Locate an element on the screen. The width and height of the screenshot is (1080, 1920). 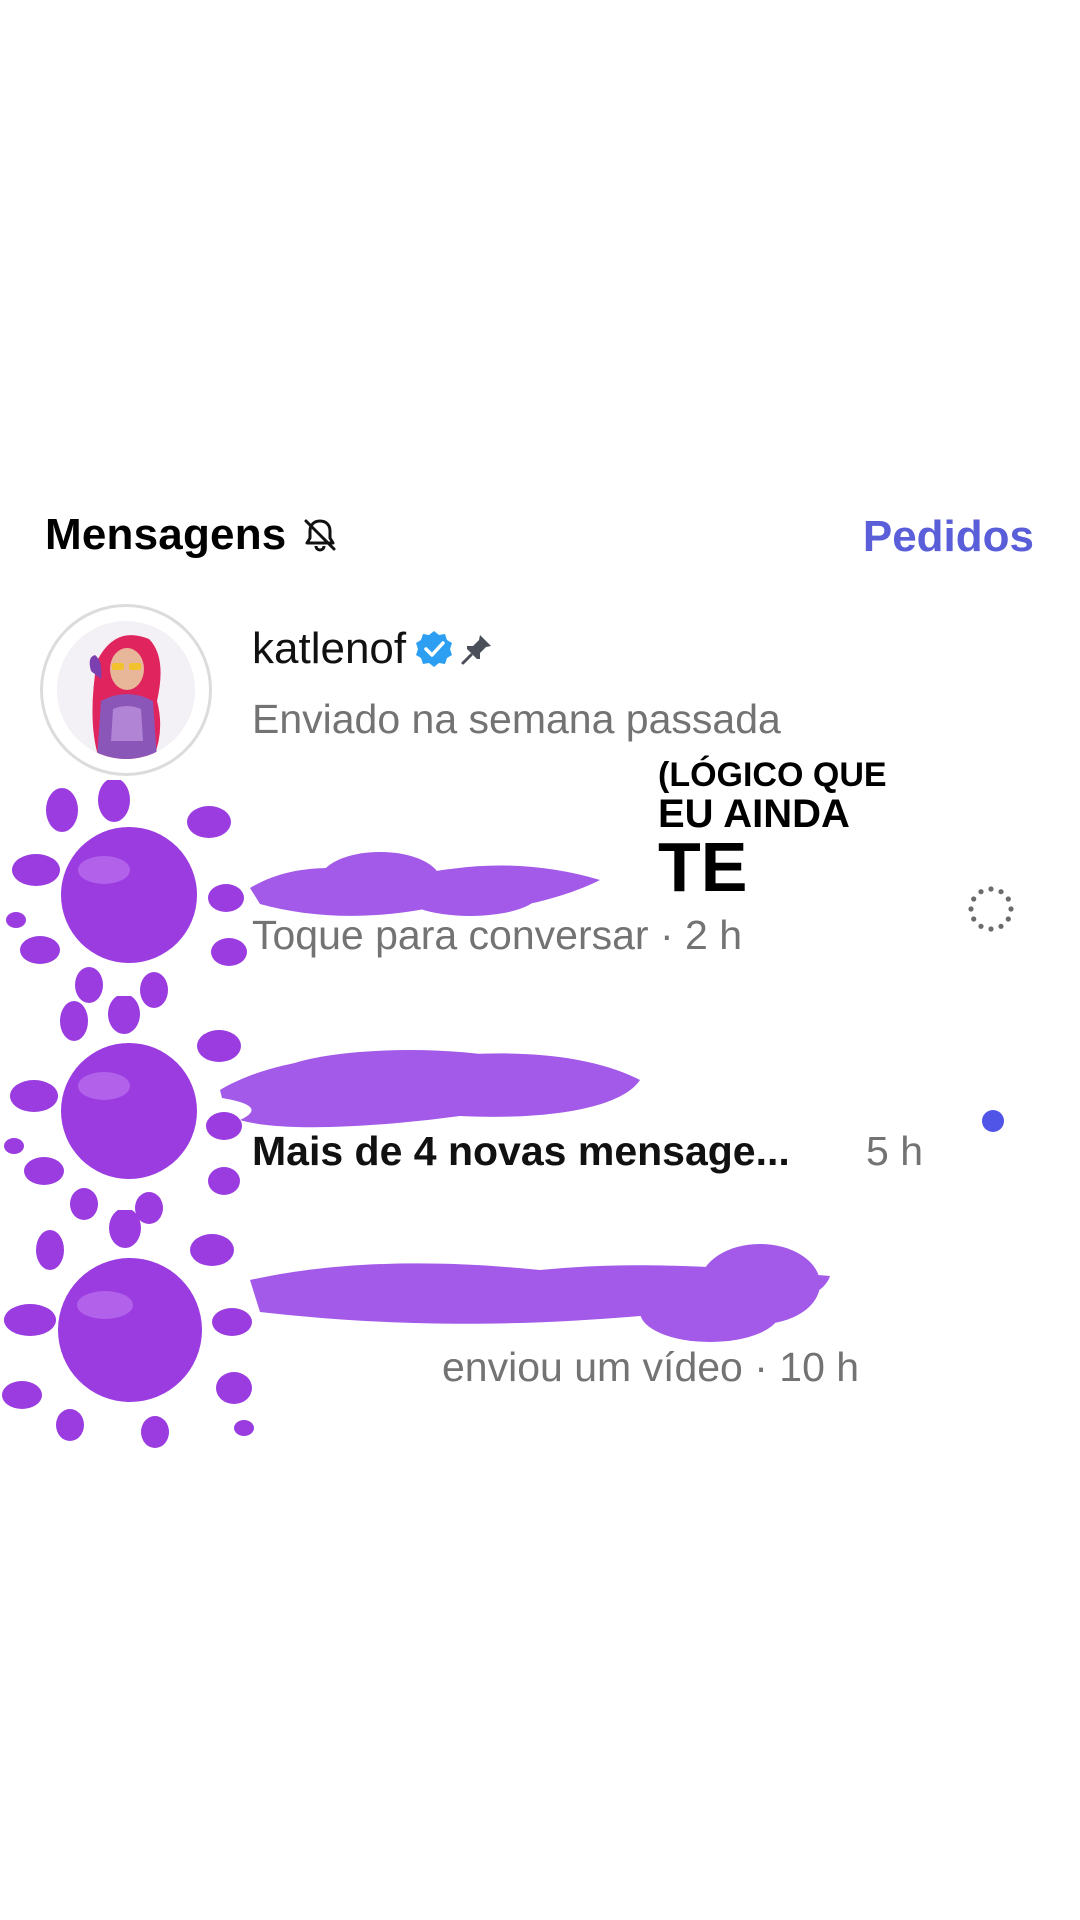
thread-name: katlenof is located at coordinates (373, 649).